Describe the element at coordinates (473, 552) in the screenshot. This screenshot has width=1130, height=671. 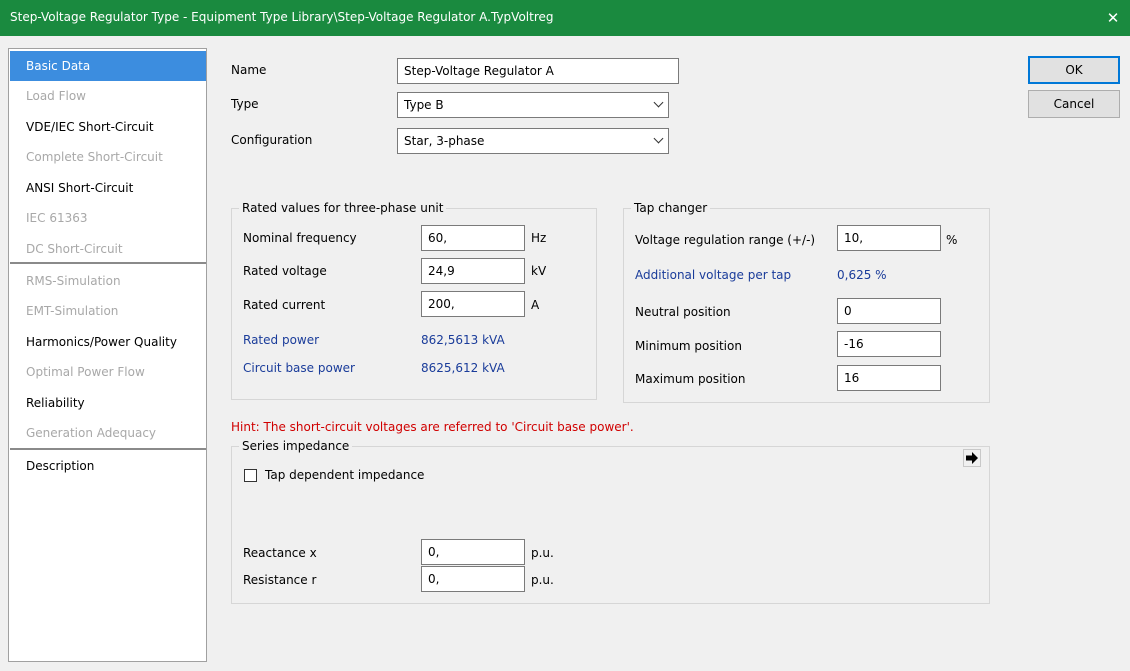
I see `reactance-x-input: 0,` at that location.